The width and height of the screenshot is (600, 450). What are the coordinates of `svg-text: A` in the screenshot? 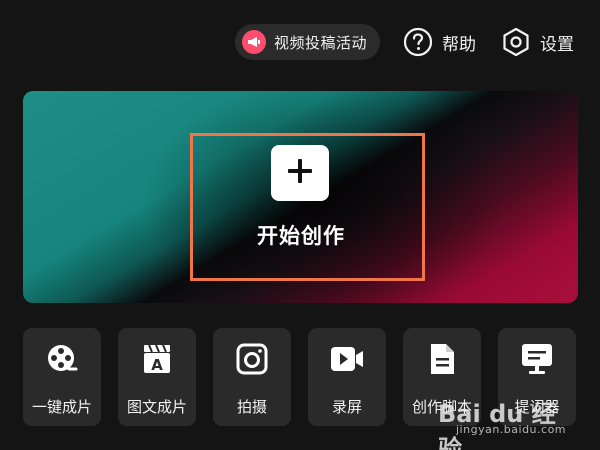 It's located at (157, 365).